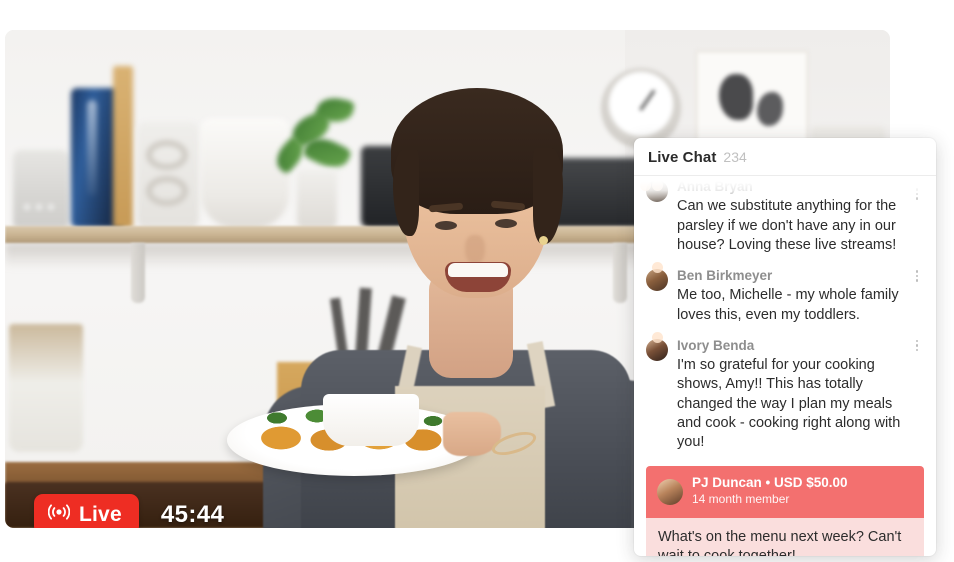  What do you see at coordinates (725, 276) in the screenshot?
I see `chat-message-author: Ben Birkmeyer` at bounding box center [725, 276].